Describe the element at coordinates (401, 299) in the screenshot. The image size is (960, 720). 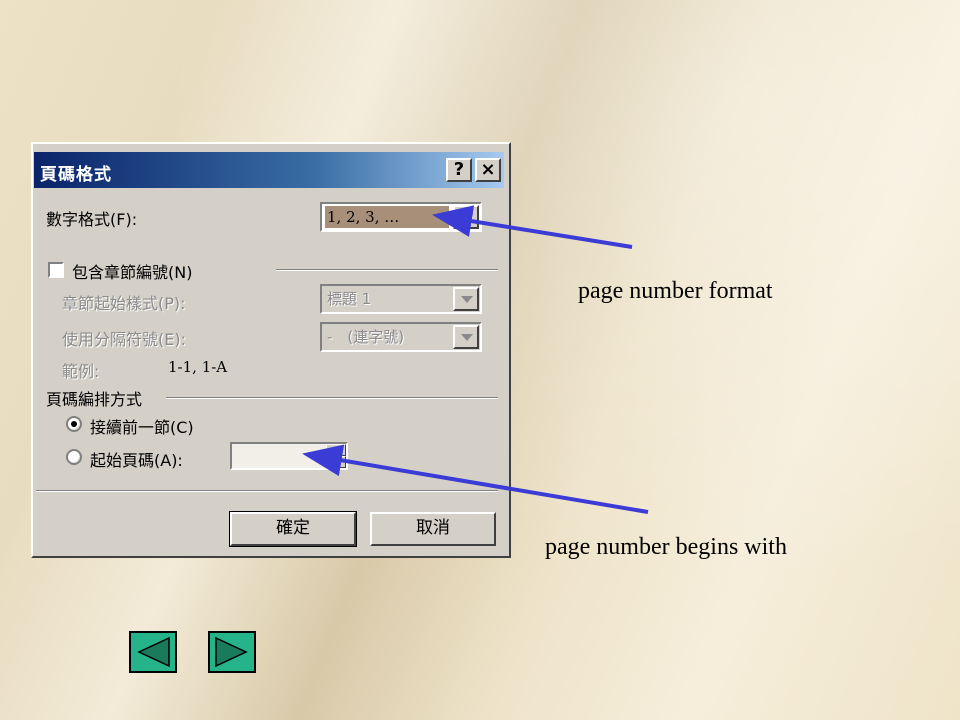
I see `chapter-style-select: 標題 1` at that location.